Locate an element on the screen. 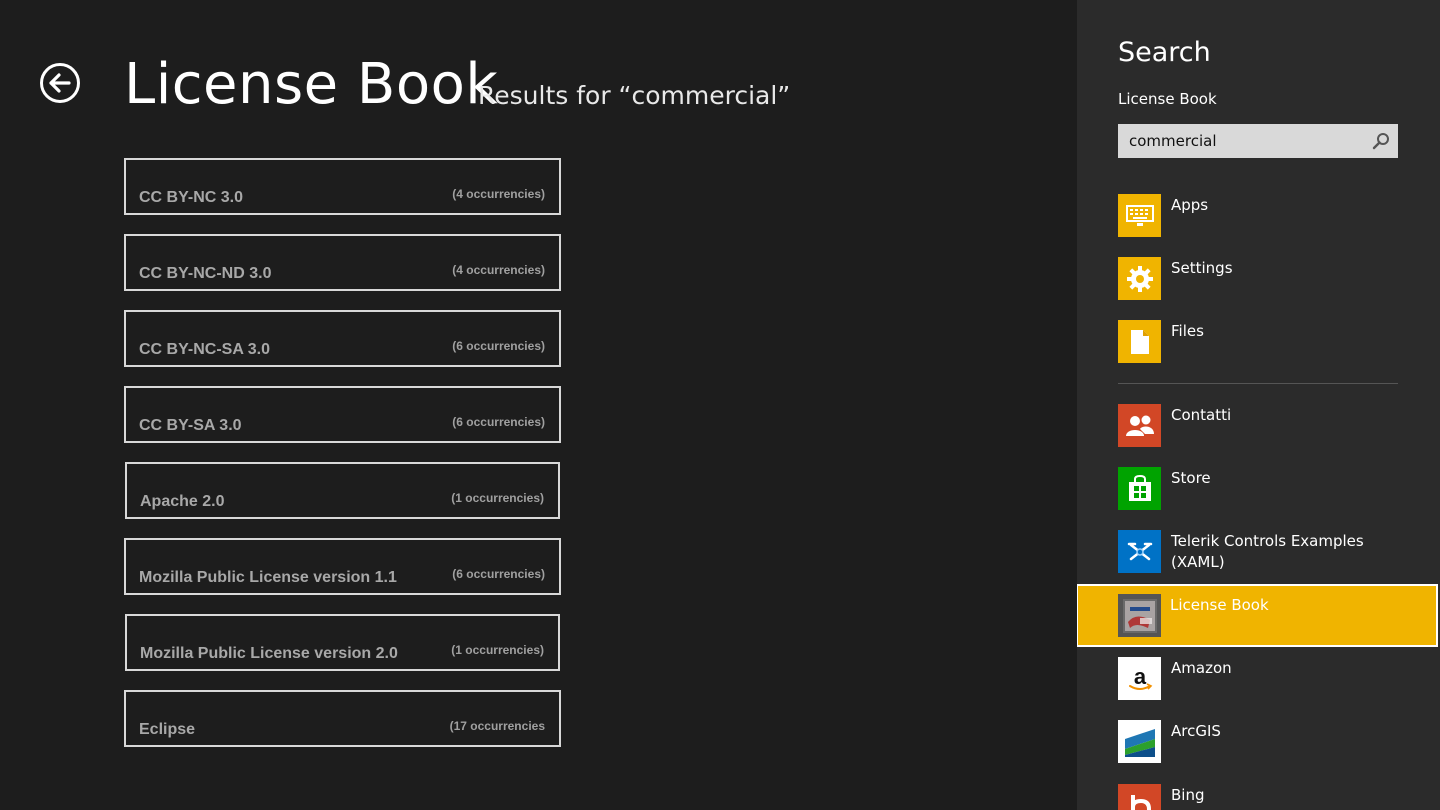  charm-item-settings: Settings is located at coordinates (1258, 279).